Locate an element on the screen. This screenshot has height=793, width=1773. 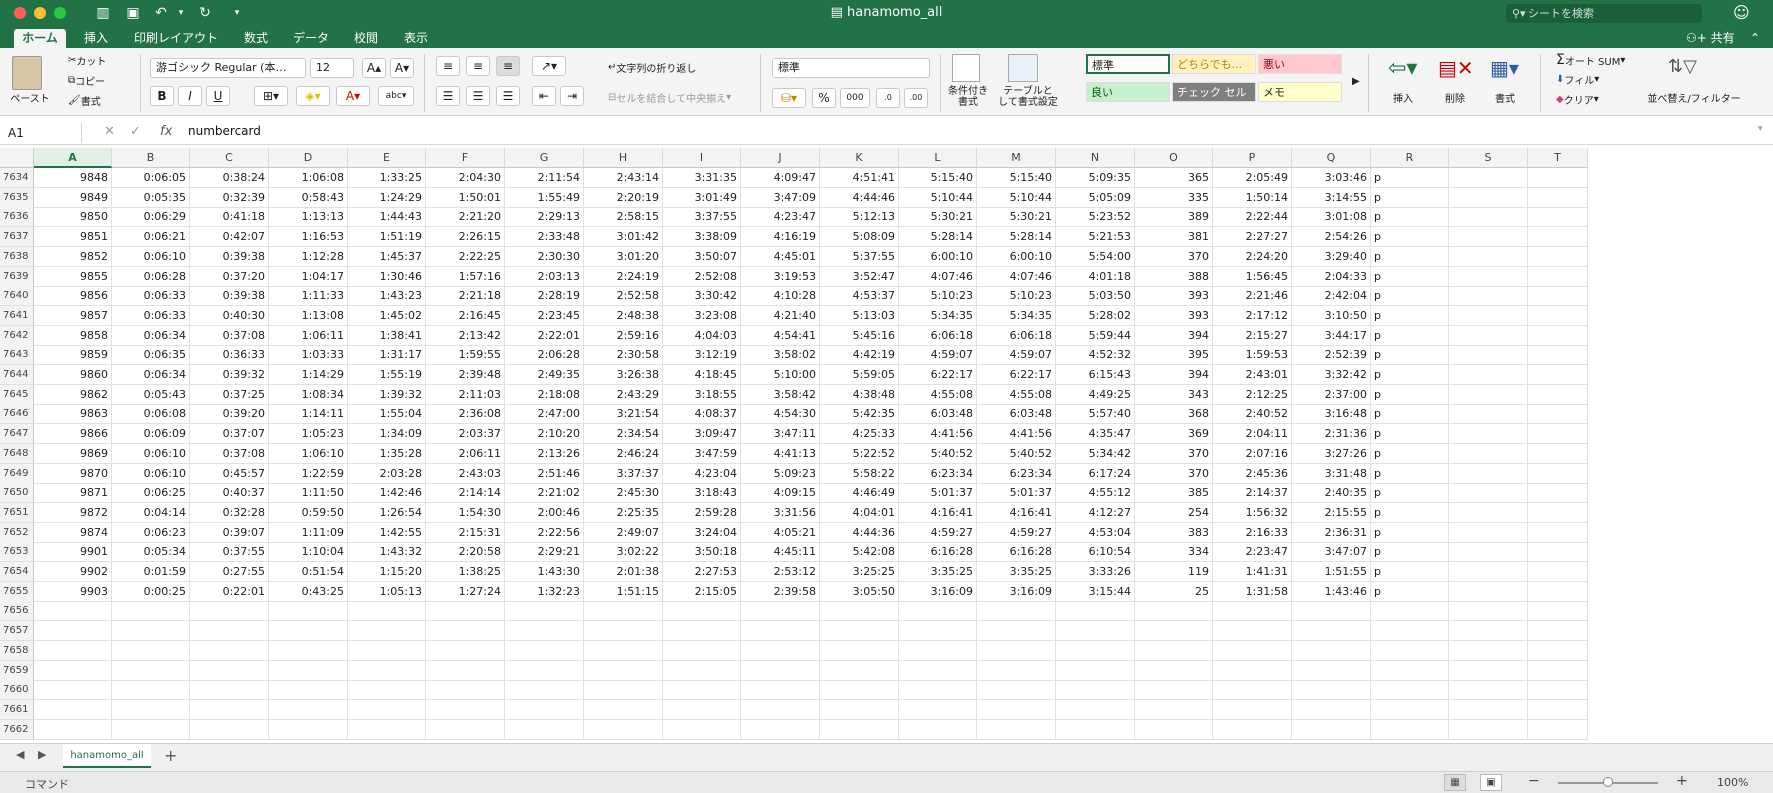
cell: 0:51:54 is located at coordinates (308, 572).